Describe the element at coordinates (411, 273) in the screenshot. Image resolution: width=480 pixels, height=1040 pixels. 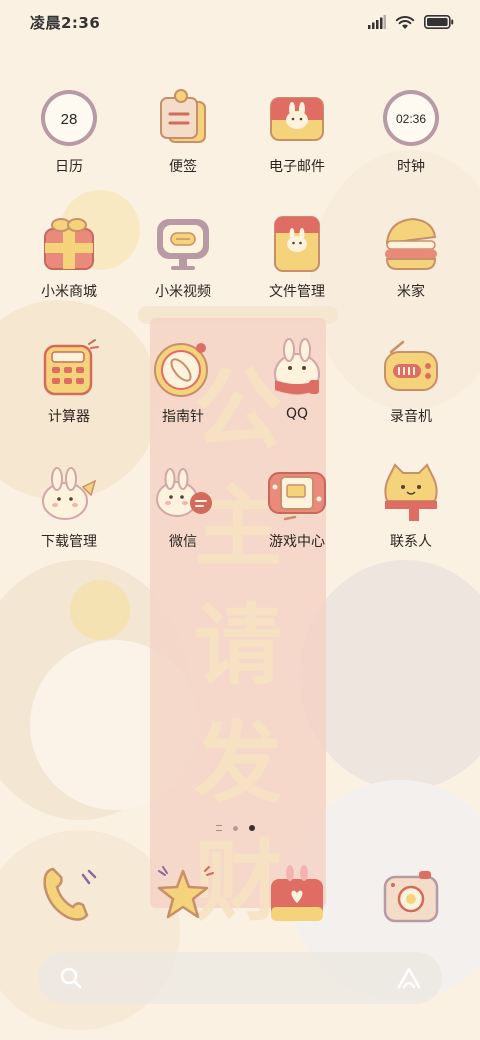
I see `app-mi-home: 米家` at that location.